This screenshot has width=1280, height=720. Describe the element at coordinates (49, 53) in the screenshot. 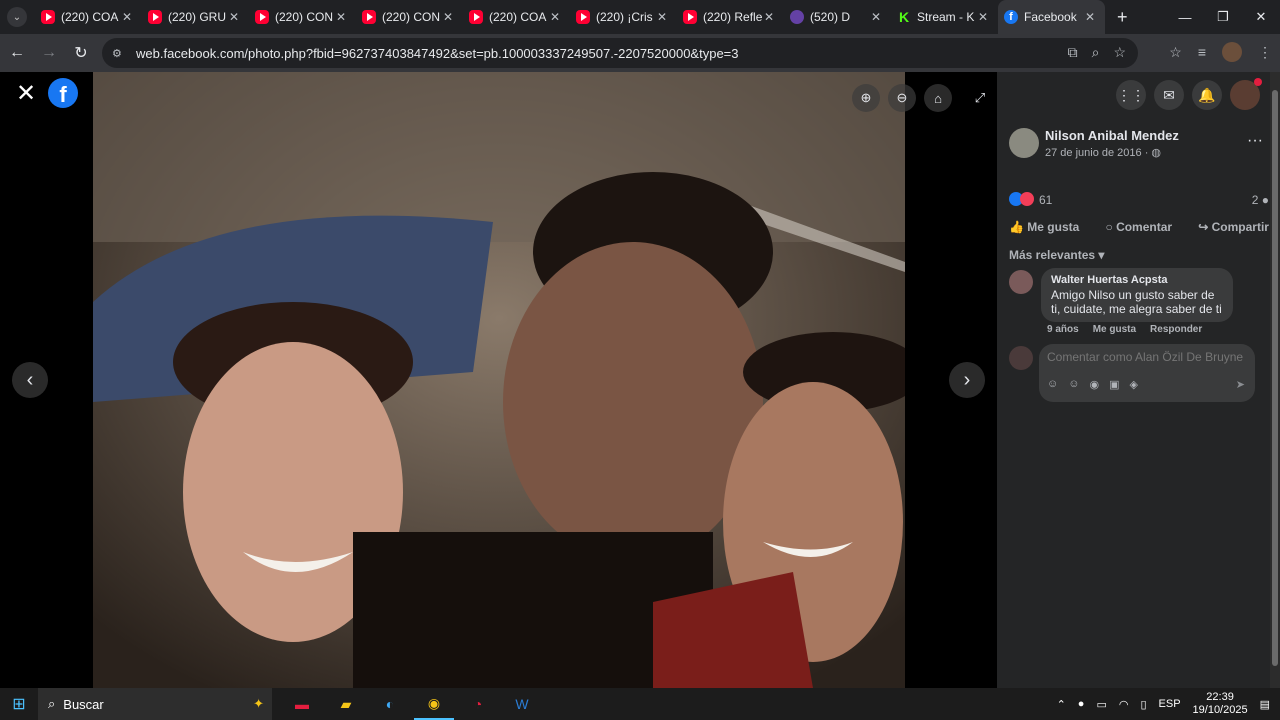

I see `forward-button: →` at that location.